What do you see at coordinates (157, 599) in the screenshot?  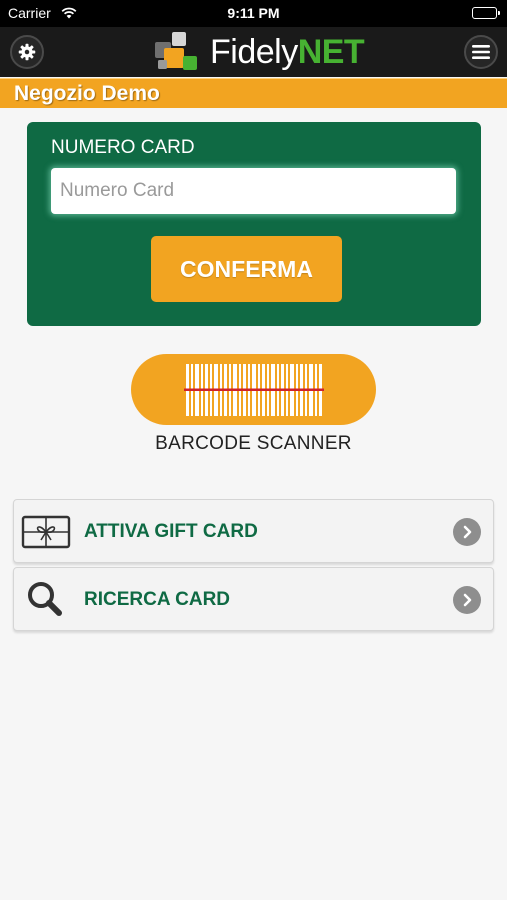 I see `search-card-label: RICERCA CARD` at bounding box center [157, 599].